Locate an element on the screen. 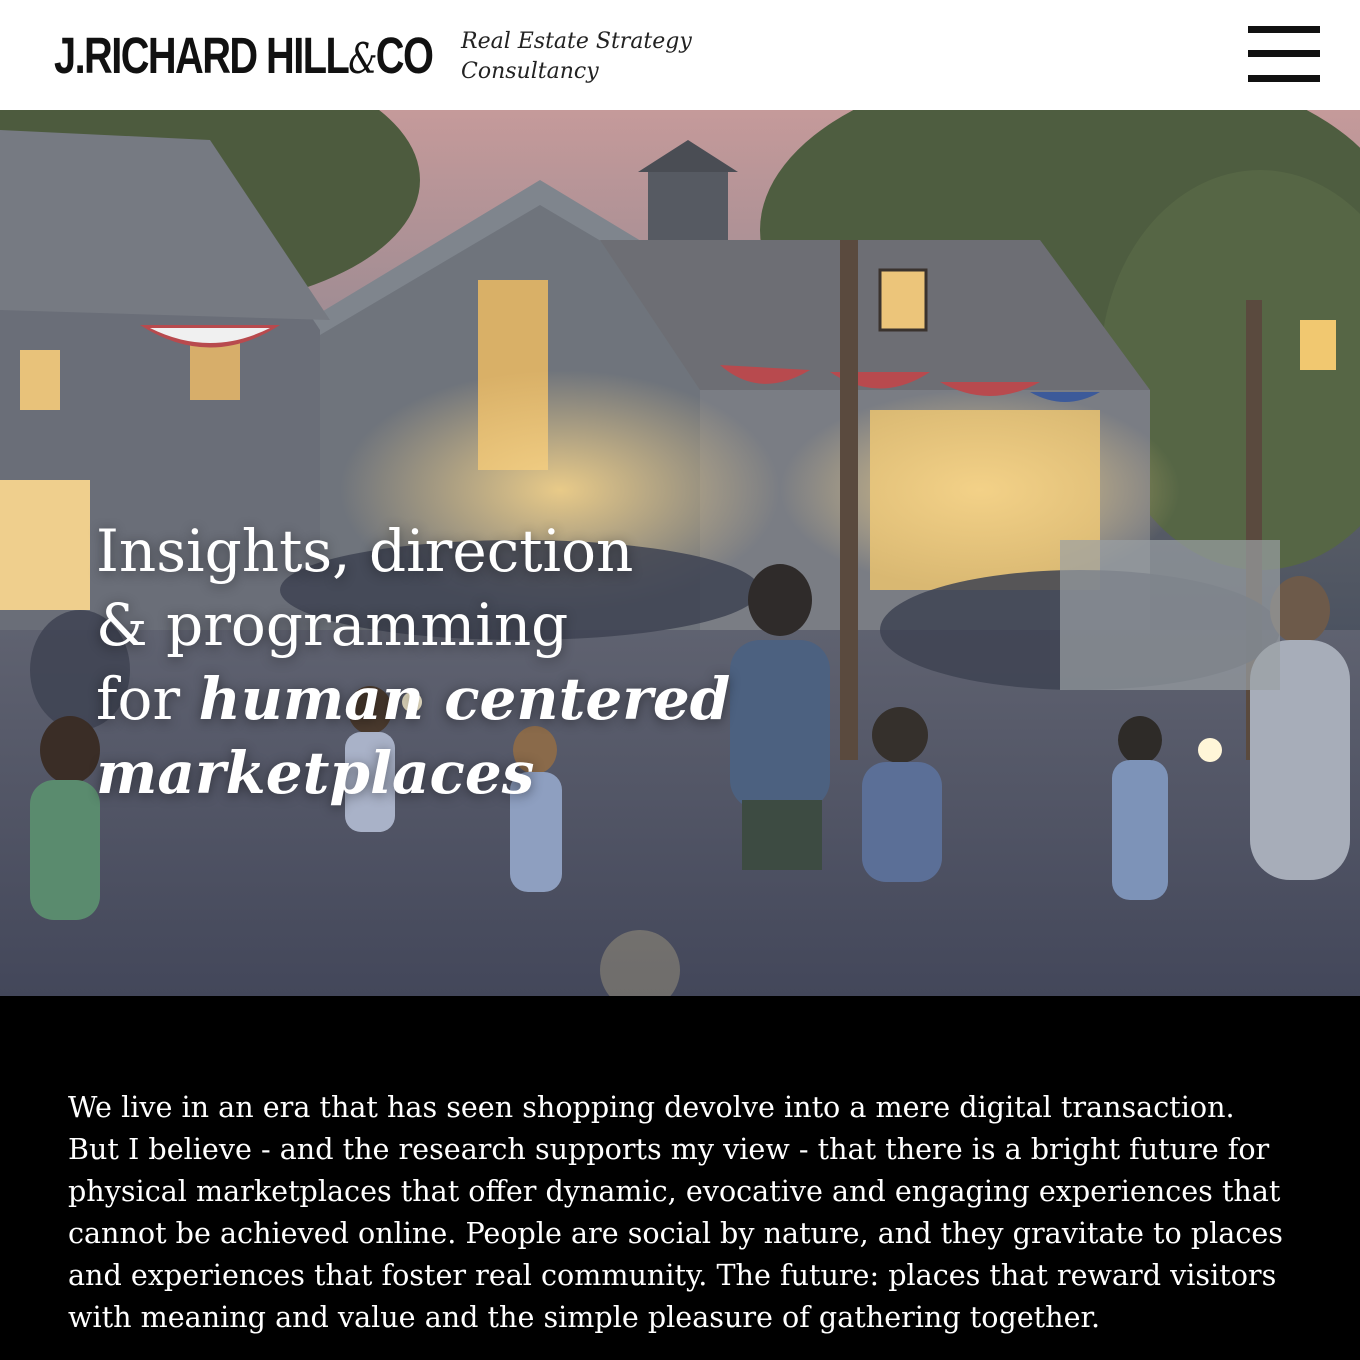  logo-suffix-text: CO is located at coordinates (404, 55).